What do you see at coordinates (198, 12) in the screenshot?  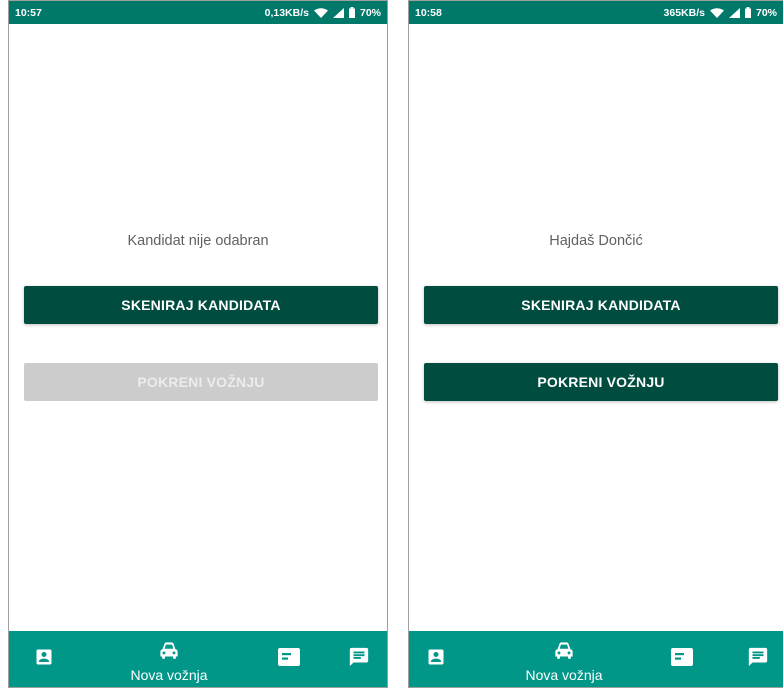 I see `status-bar: 10:57 0,13KB/s 70%` at bounding box center [198, 12].